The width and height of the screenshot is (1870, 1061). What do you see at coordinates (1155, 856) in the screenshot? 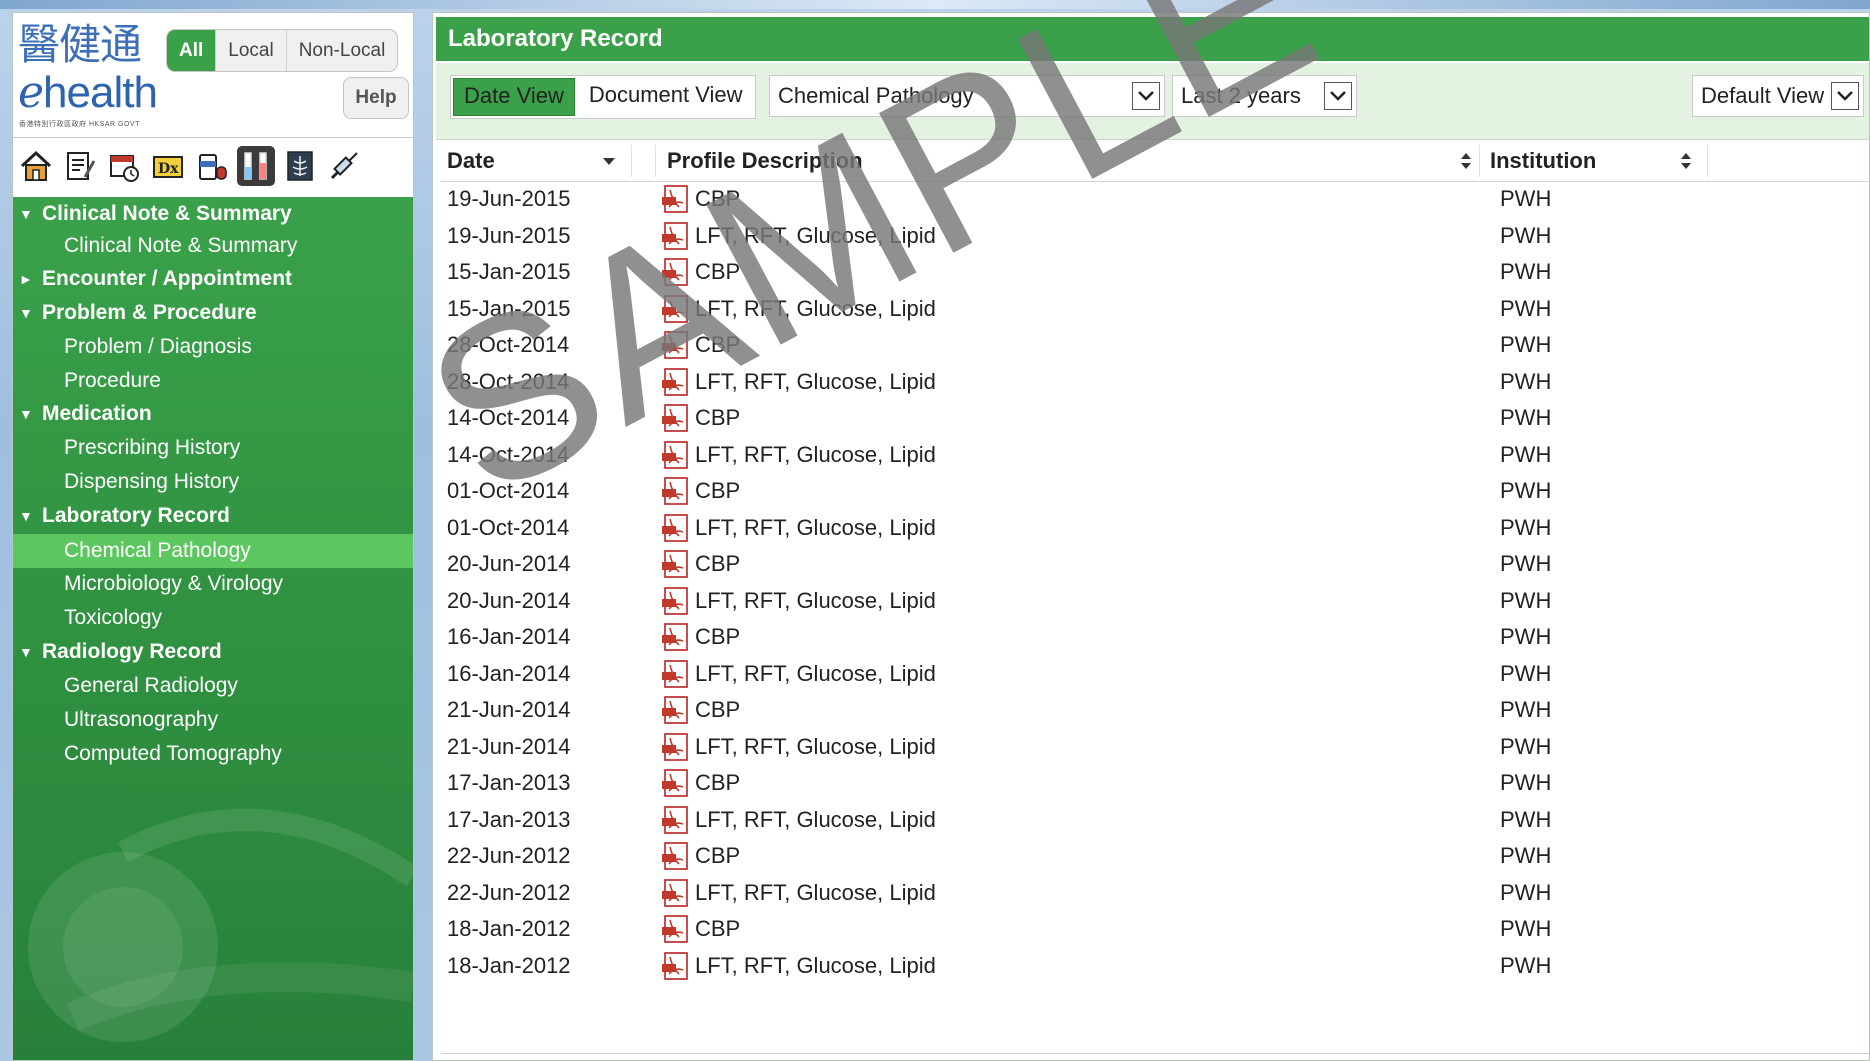
I see `table-row: 22-Jun-2012 CBP PWH` at bounding box center [1155, 856].